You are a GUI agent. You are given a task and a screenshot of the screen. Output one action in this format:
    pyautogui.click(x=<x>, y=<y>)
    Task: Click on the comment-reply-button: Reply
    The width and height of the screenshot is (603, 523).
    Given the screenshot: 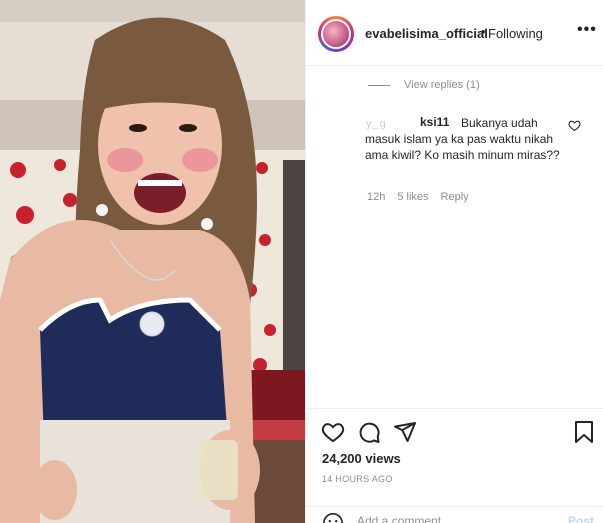 What is the action you would take?
    pyautogui.click(x=455, y=197)
    